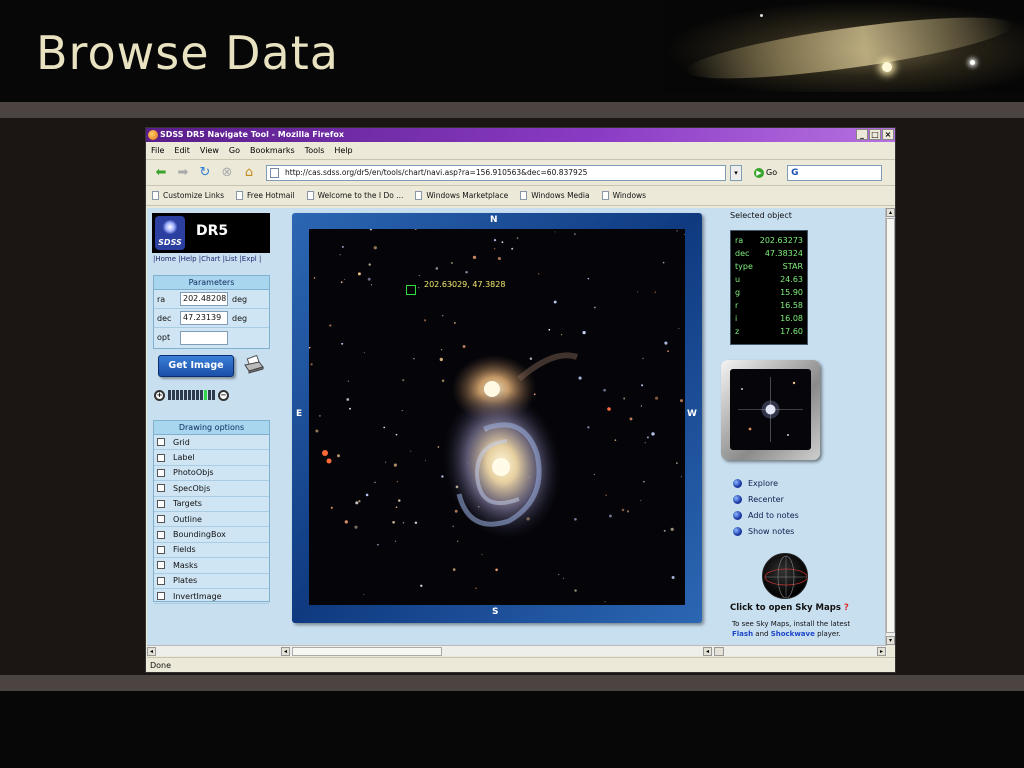 This screenshot has width=1024, height=768. What do you see at coordinates (692, 414) in the screenshot?
I see `west-label: W` at bounding box center [692, 414].